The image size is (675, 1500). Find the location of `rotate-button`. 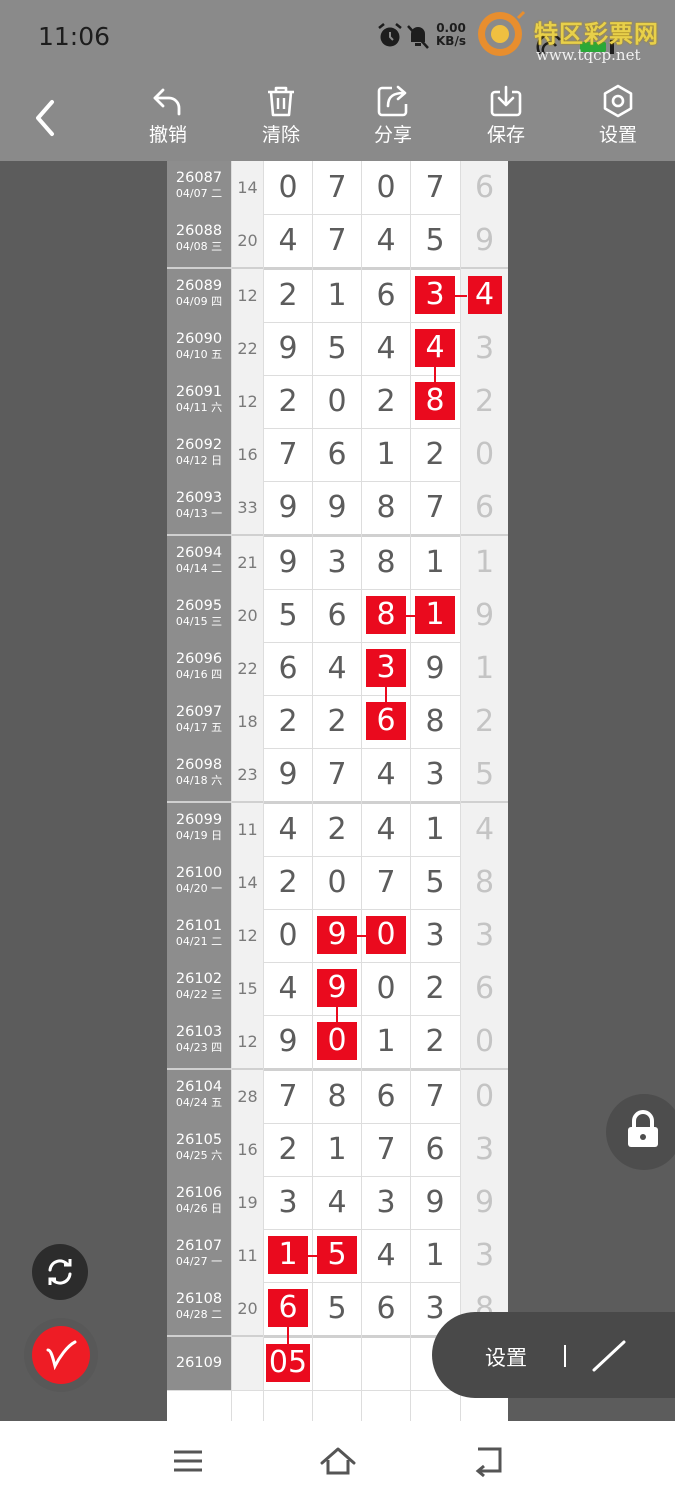

rotate-button is located at coordinates (60, 1272).